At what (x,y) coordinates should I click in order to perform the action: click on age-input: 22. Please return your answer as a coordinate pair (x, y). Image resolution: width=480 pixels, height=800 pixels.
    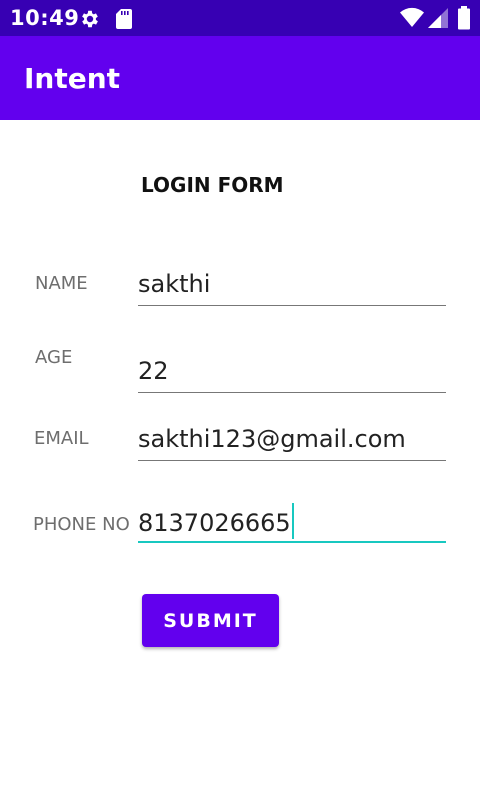
    Looking at the image, I should click on (292, 375).